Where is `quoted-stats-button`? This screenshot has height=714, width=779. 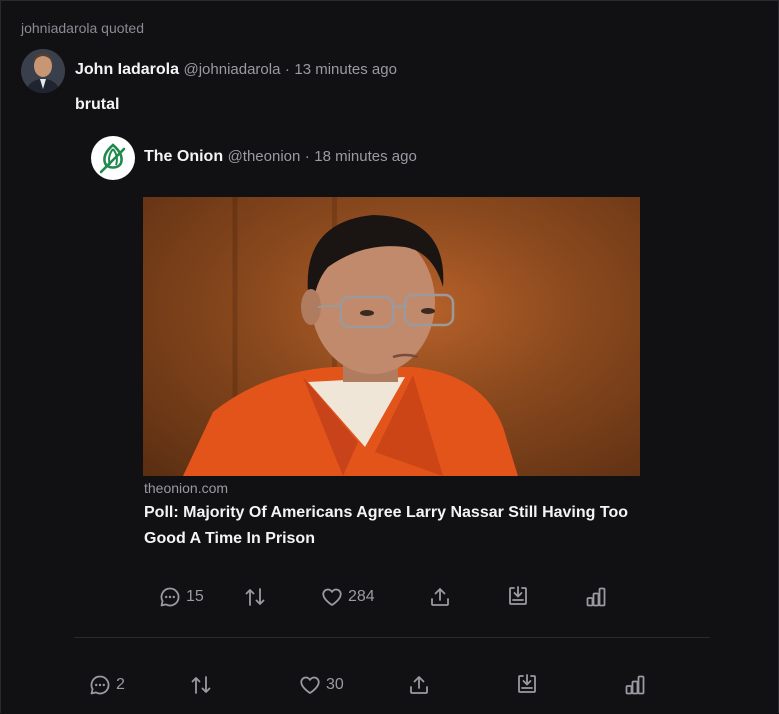
quoted-stats-button is located at coordinates (596, 597).